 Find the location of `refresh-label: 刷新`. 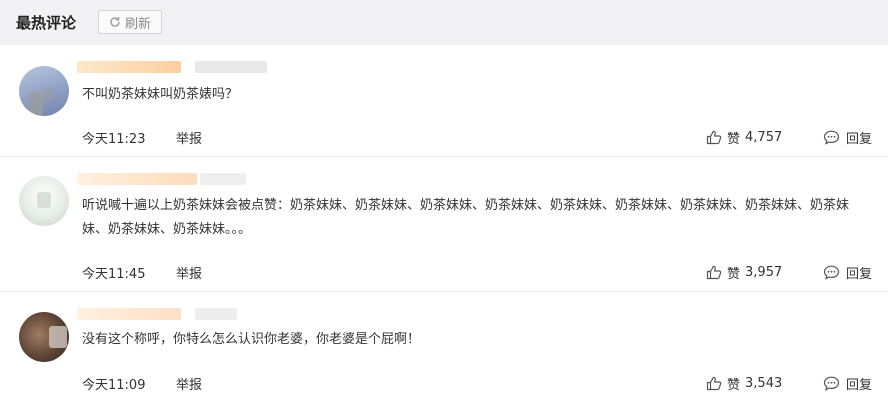

refresh-label: 刷新 is located at coordinates (137, 24).